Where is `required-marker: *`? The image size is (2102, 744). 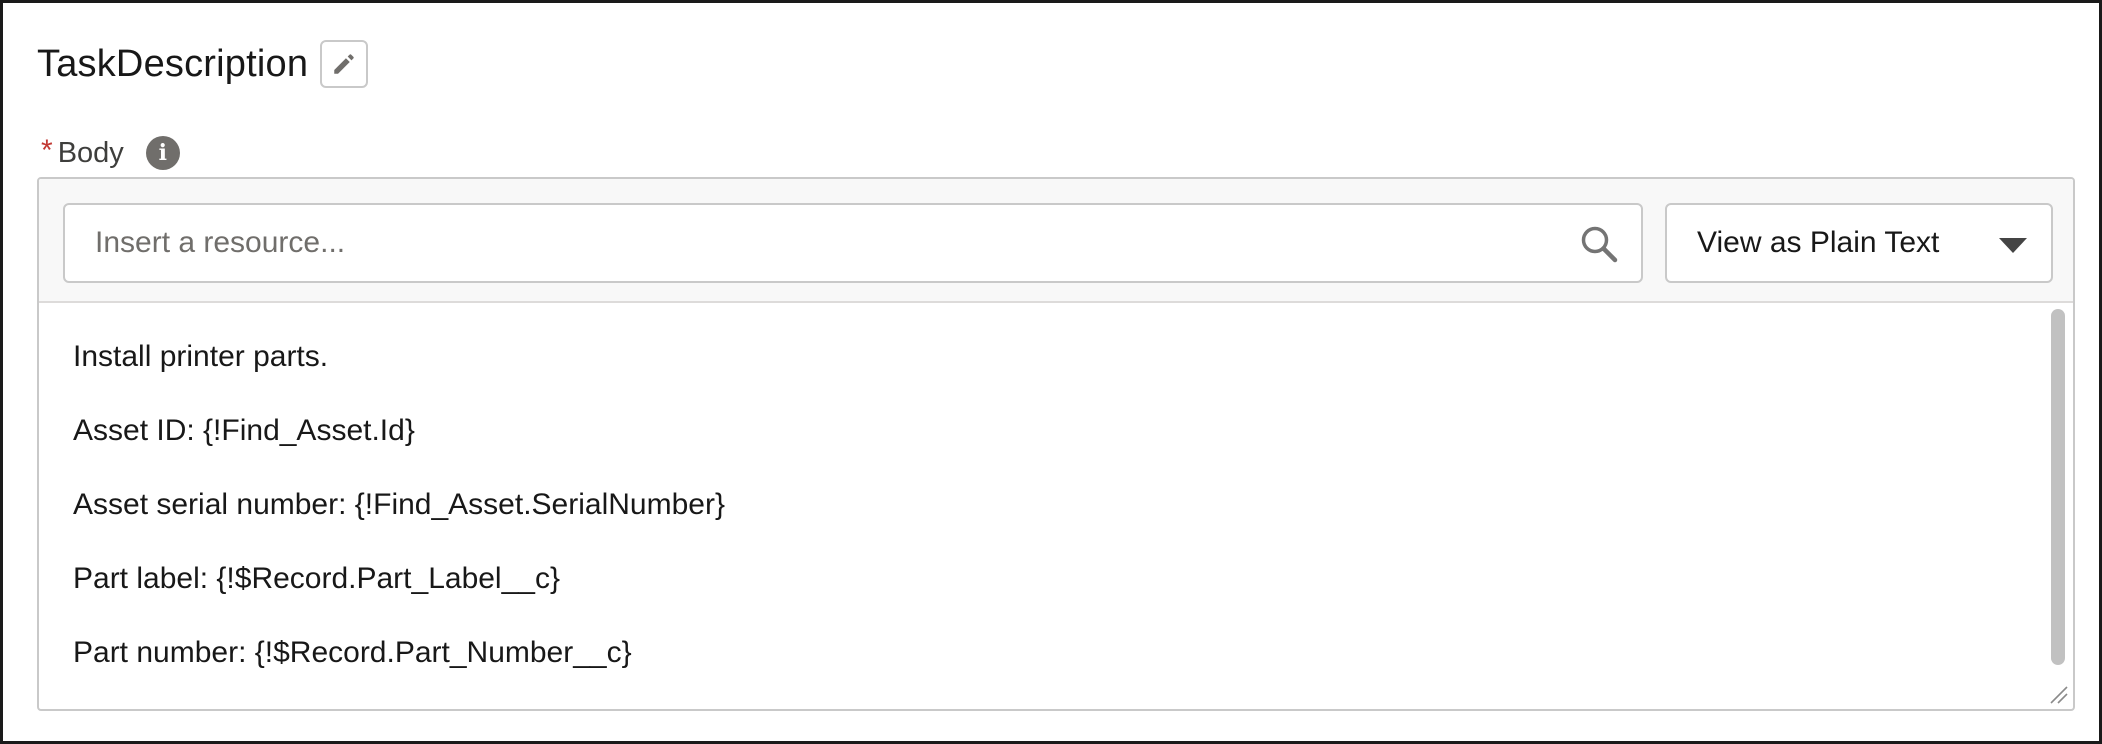
required-marker: * is located at coordinates (47, 150).